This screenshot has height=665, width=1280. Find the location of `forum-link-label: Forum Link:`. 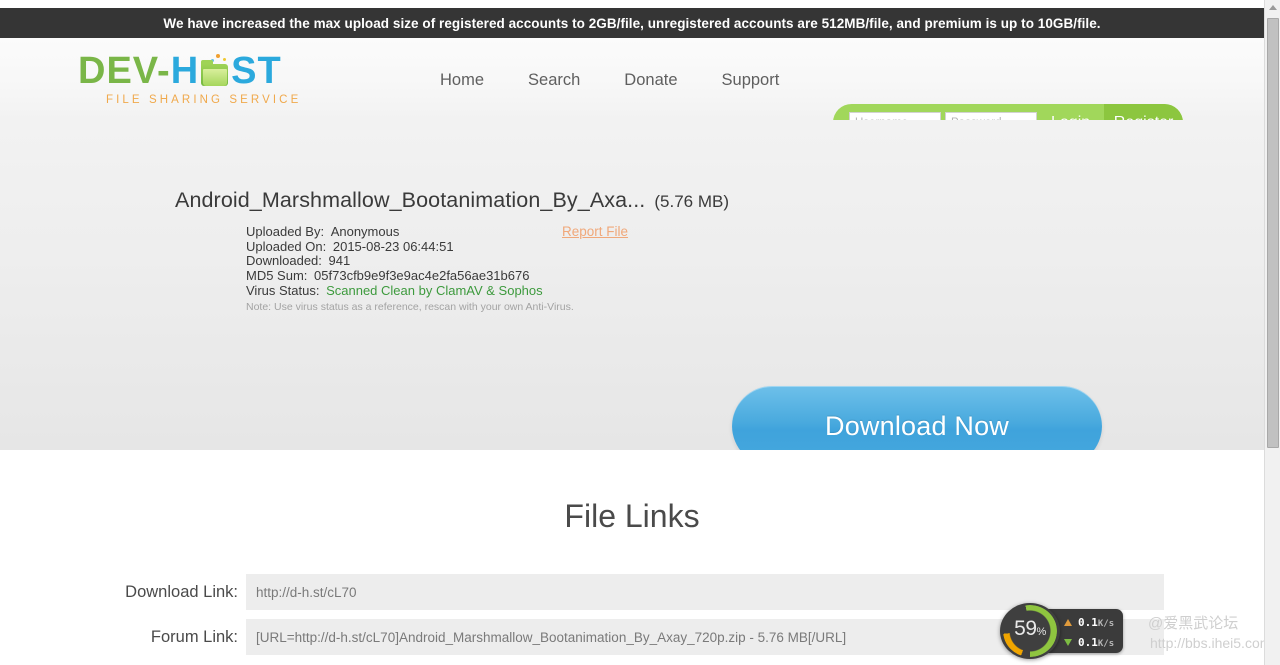

forum-link-label: Forum Link: is located at coordinates (194, 636).